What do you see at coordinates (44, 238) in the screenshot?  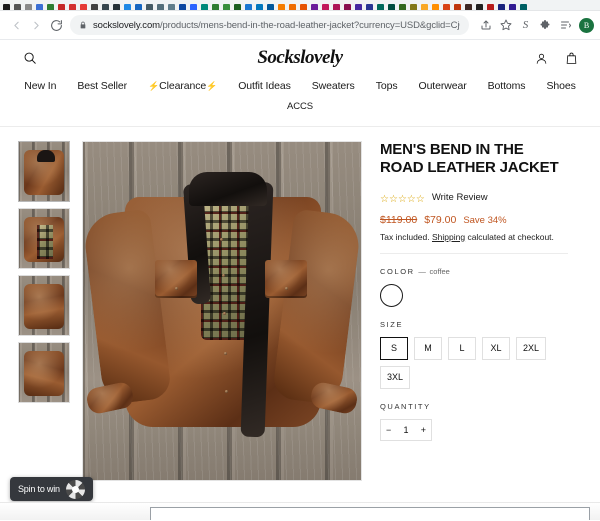 I see `thumbnail-jacket-collar-detail` at bounding box center [44, 238].